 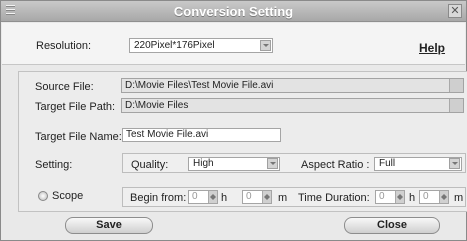 What do you see at coordinates (249, 196) in the screenshot?
I see `begin-minutes-value: 0` at bounding box center [249, 196].